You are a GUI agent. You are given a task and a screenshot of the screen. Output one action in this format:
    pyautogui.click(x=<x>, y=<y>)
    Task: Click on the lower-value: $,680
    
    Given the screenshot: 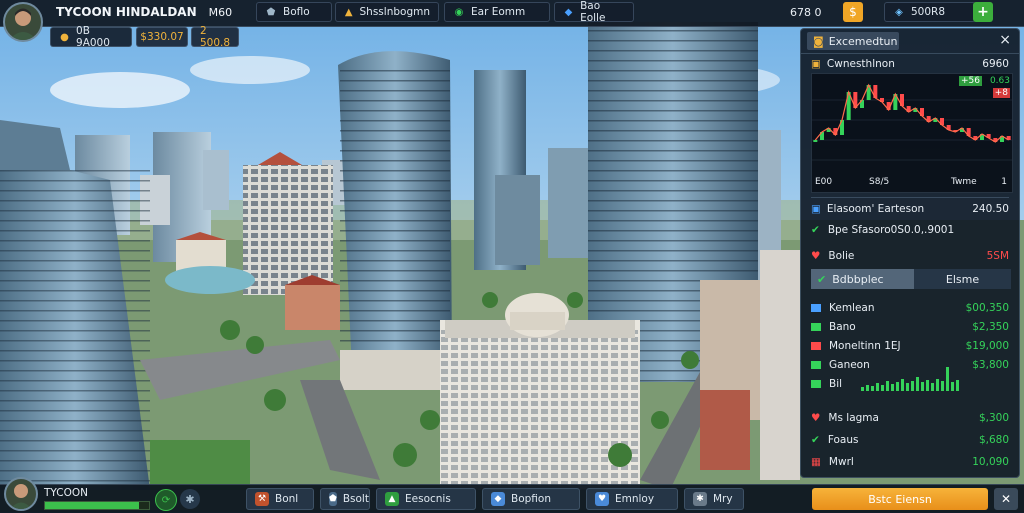 What is the action you would take?
    pyautogui.click(x=993, y=440)
    